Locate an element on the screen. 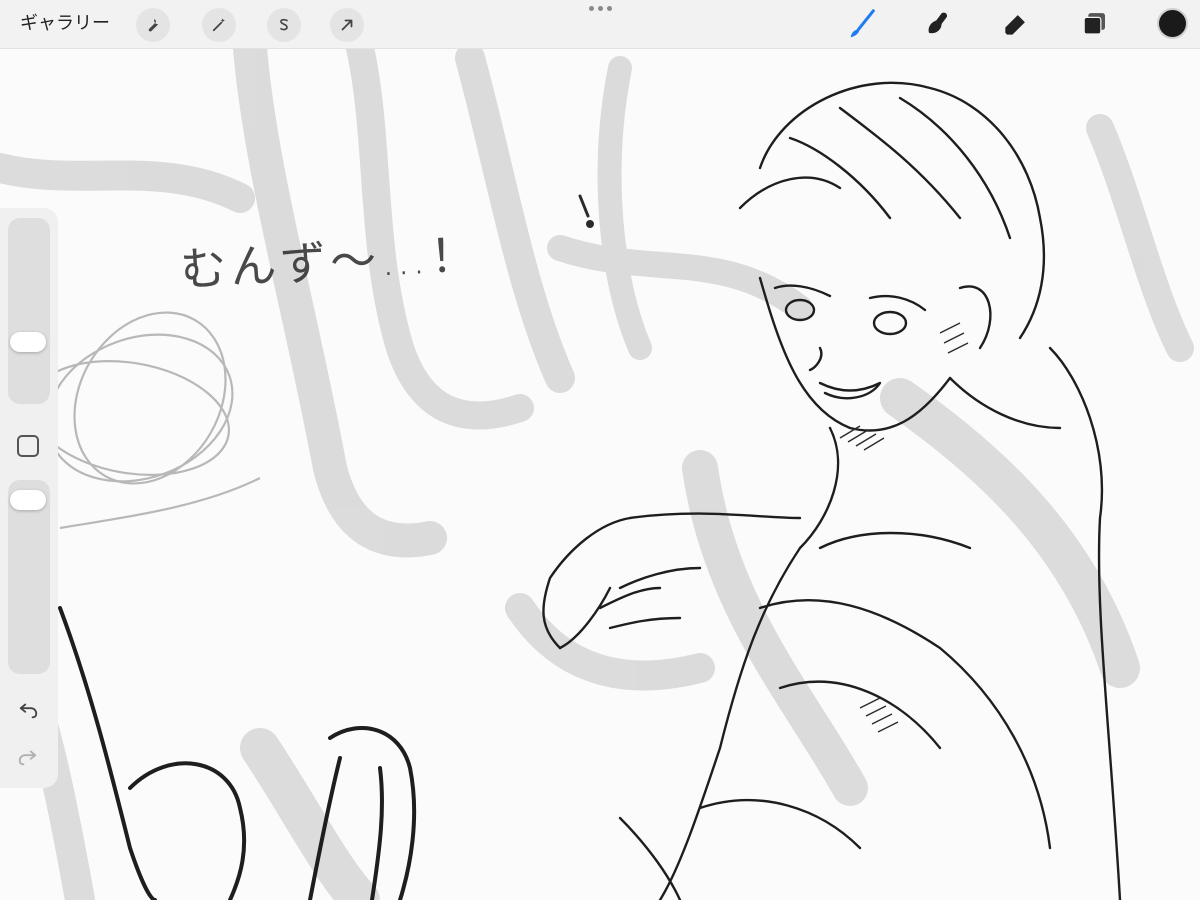 Image resolution: width=1200 pixels, height=900 pixels. wrench-icon is located at coordinates (153, 25).